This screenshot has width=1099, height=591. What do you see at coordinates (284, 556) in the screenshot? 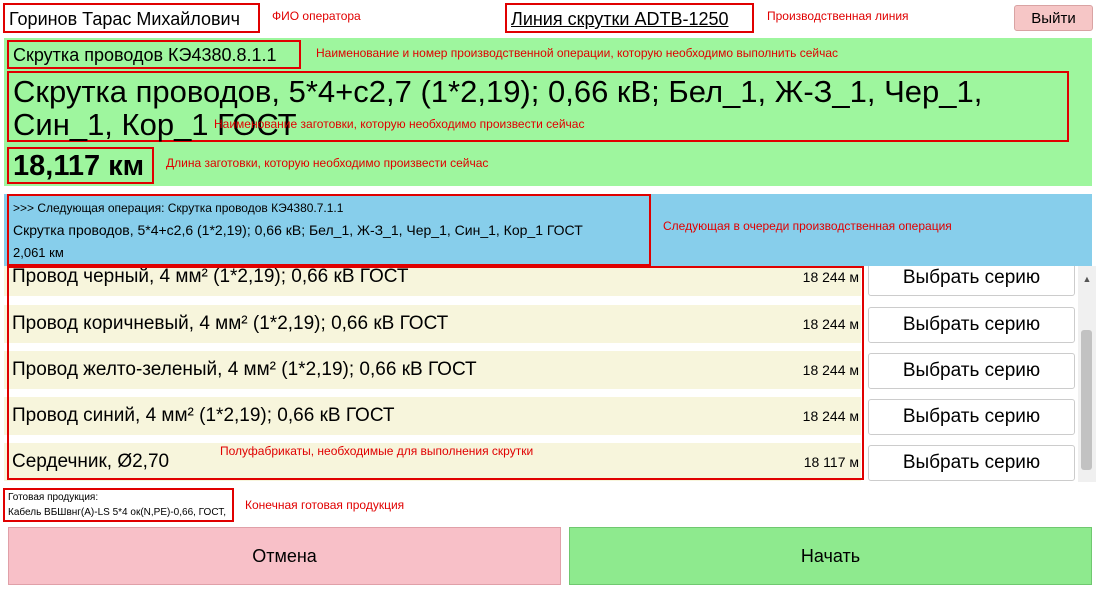
I see `cancel-button: Отмена` at bounding box center [284, 556].